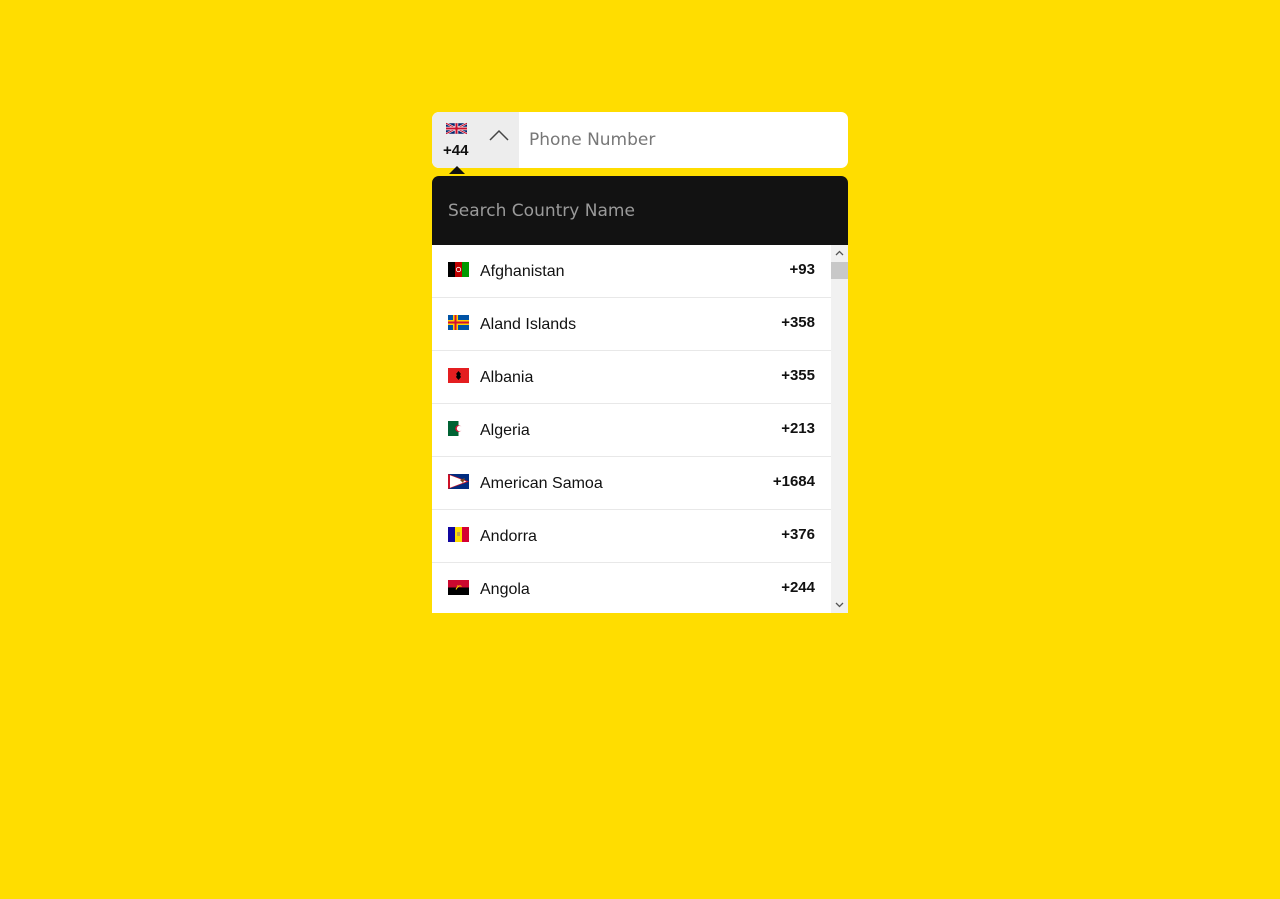 The width and height of the screenshot is (1280, 899). Describe the element at coordinates (456, 150) in the screenshot. I see `selected-country-code: +44` at that location.